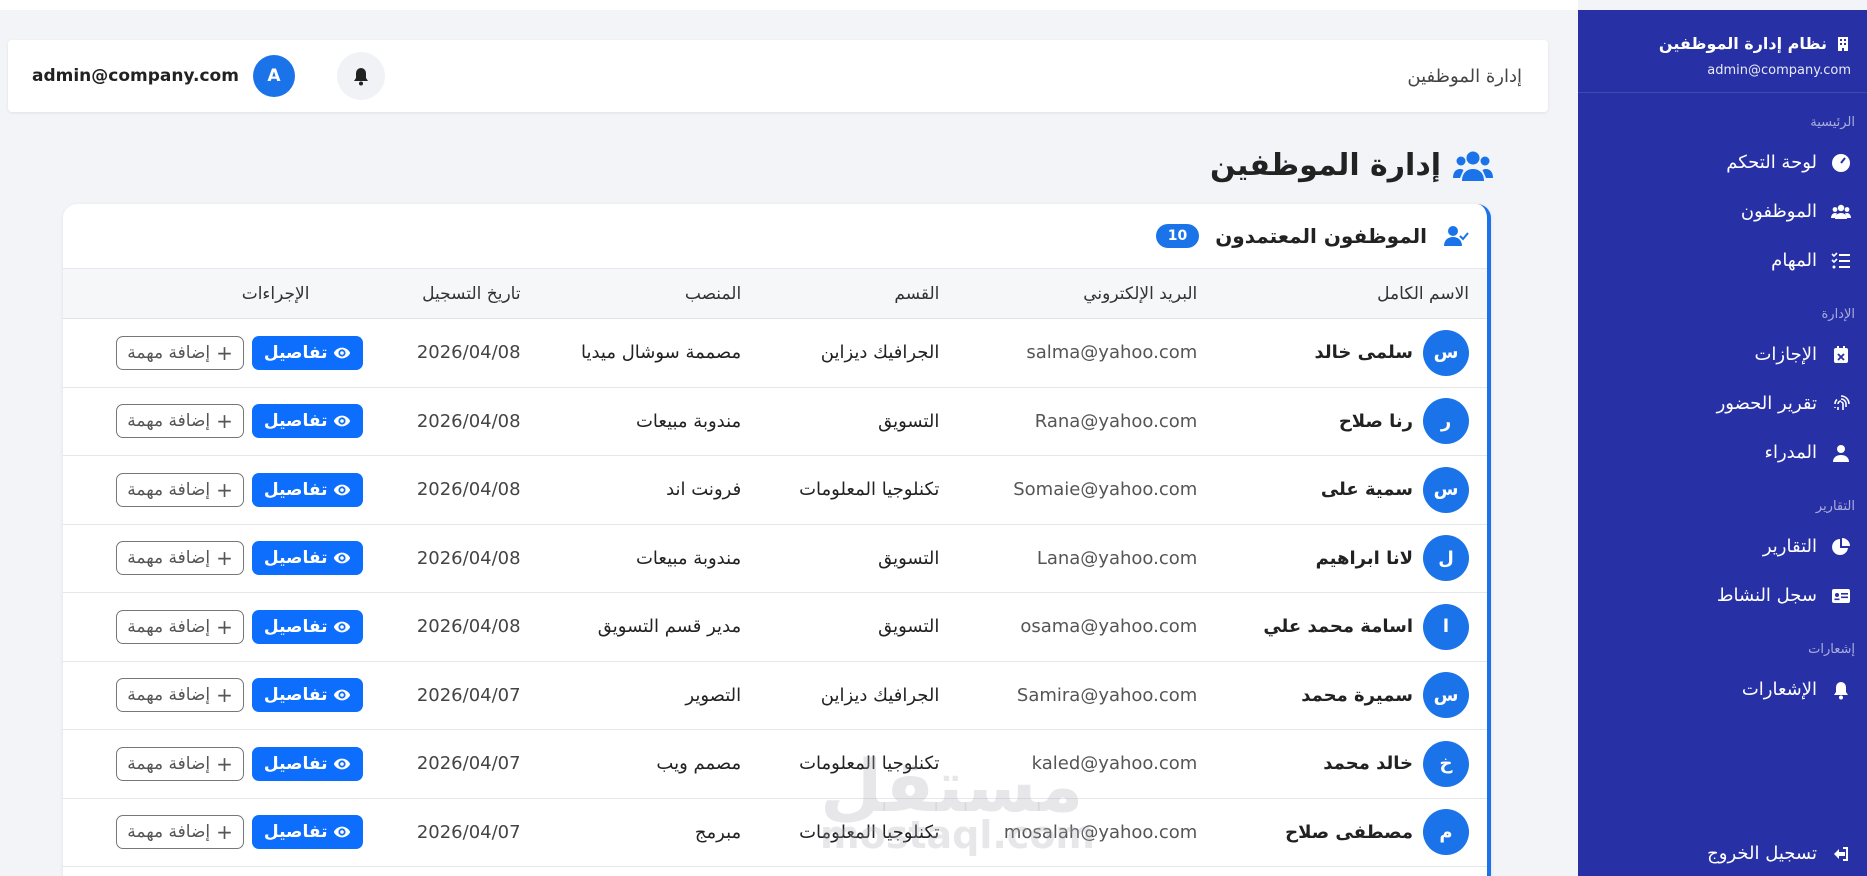  Describe the element at coordinates (1105, 490) in the screenshot. I see `cell-email: Somaie@yahoo.com` at that location.